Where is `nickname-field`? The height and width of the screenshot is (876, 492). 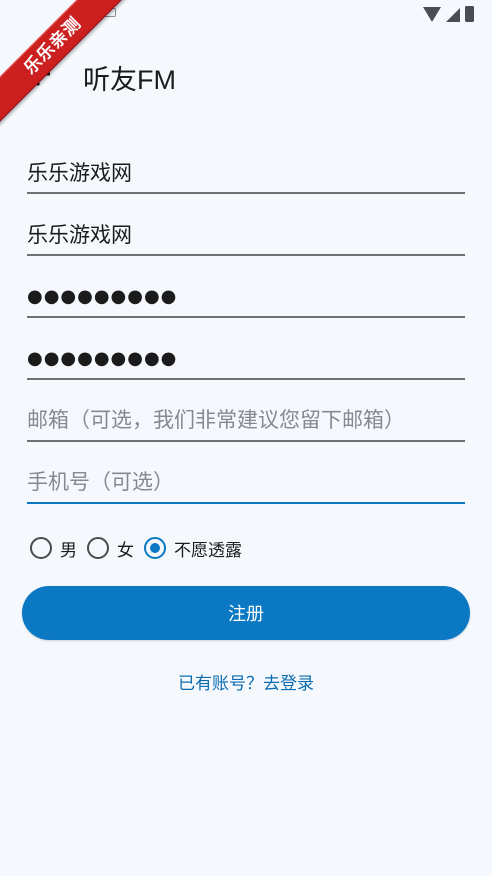 nickname-field is located at coordinates (246, 235).